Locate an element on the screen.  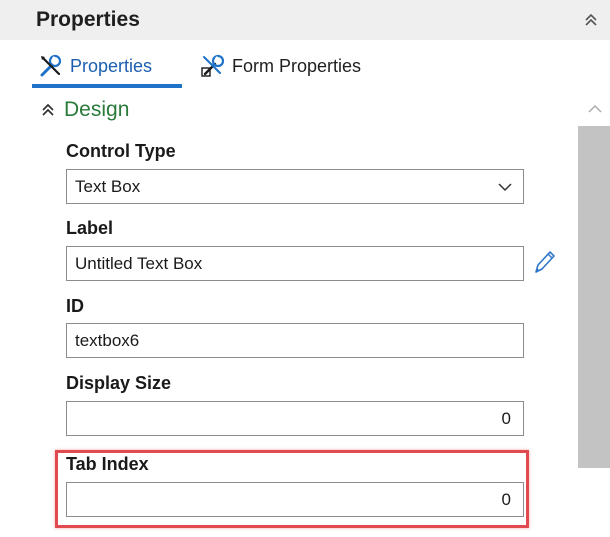
design-section-toggle: Design is located at coordinates (84, 110).